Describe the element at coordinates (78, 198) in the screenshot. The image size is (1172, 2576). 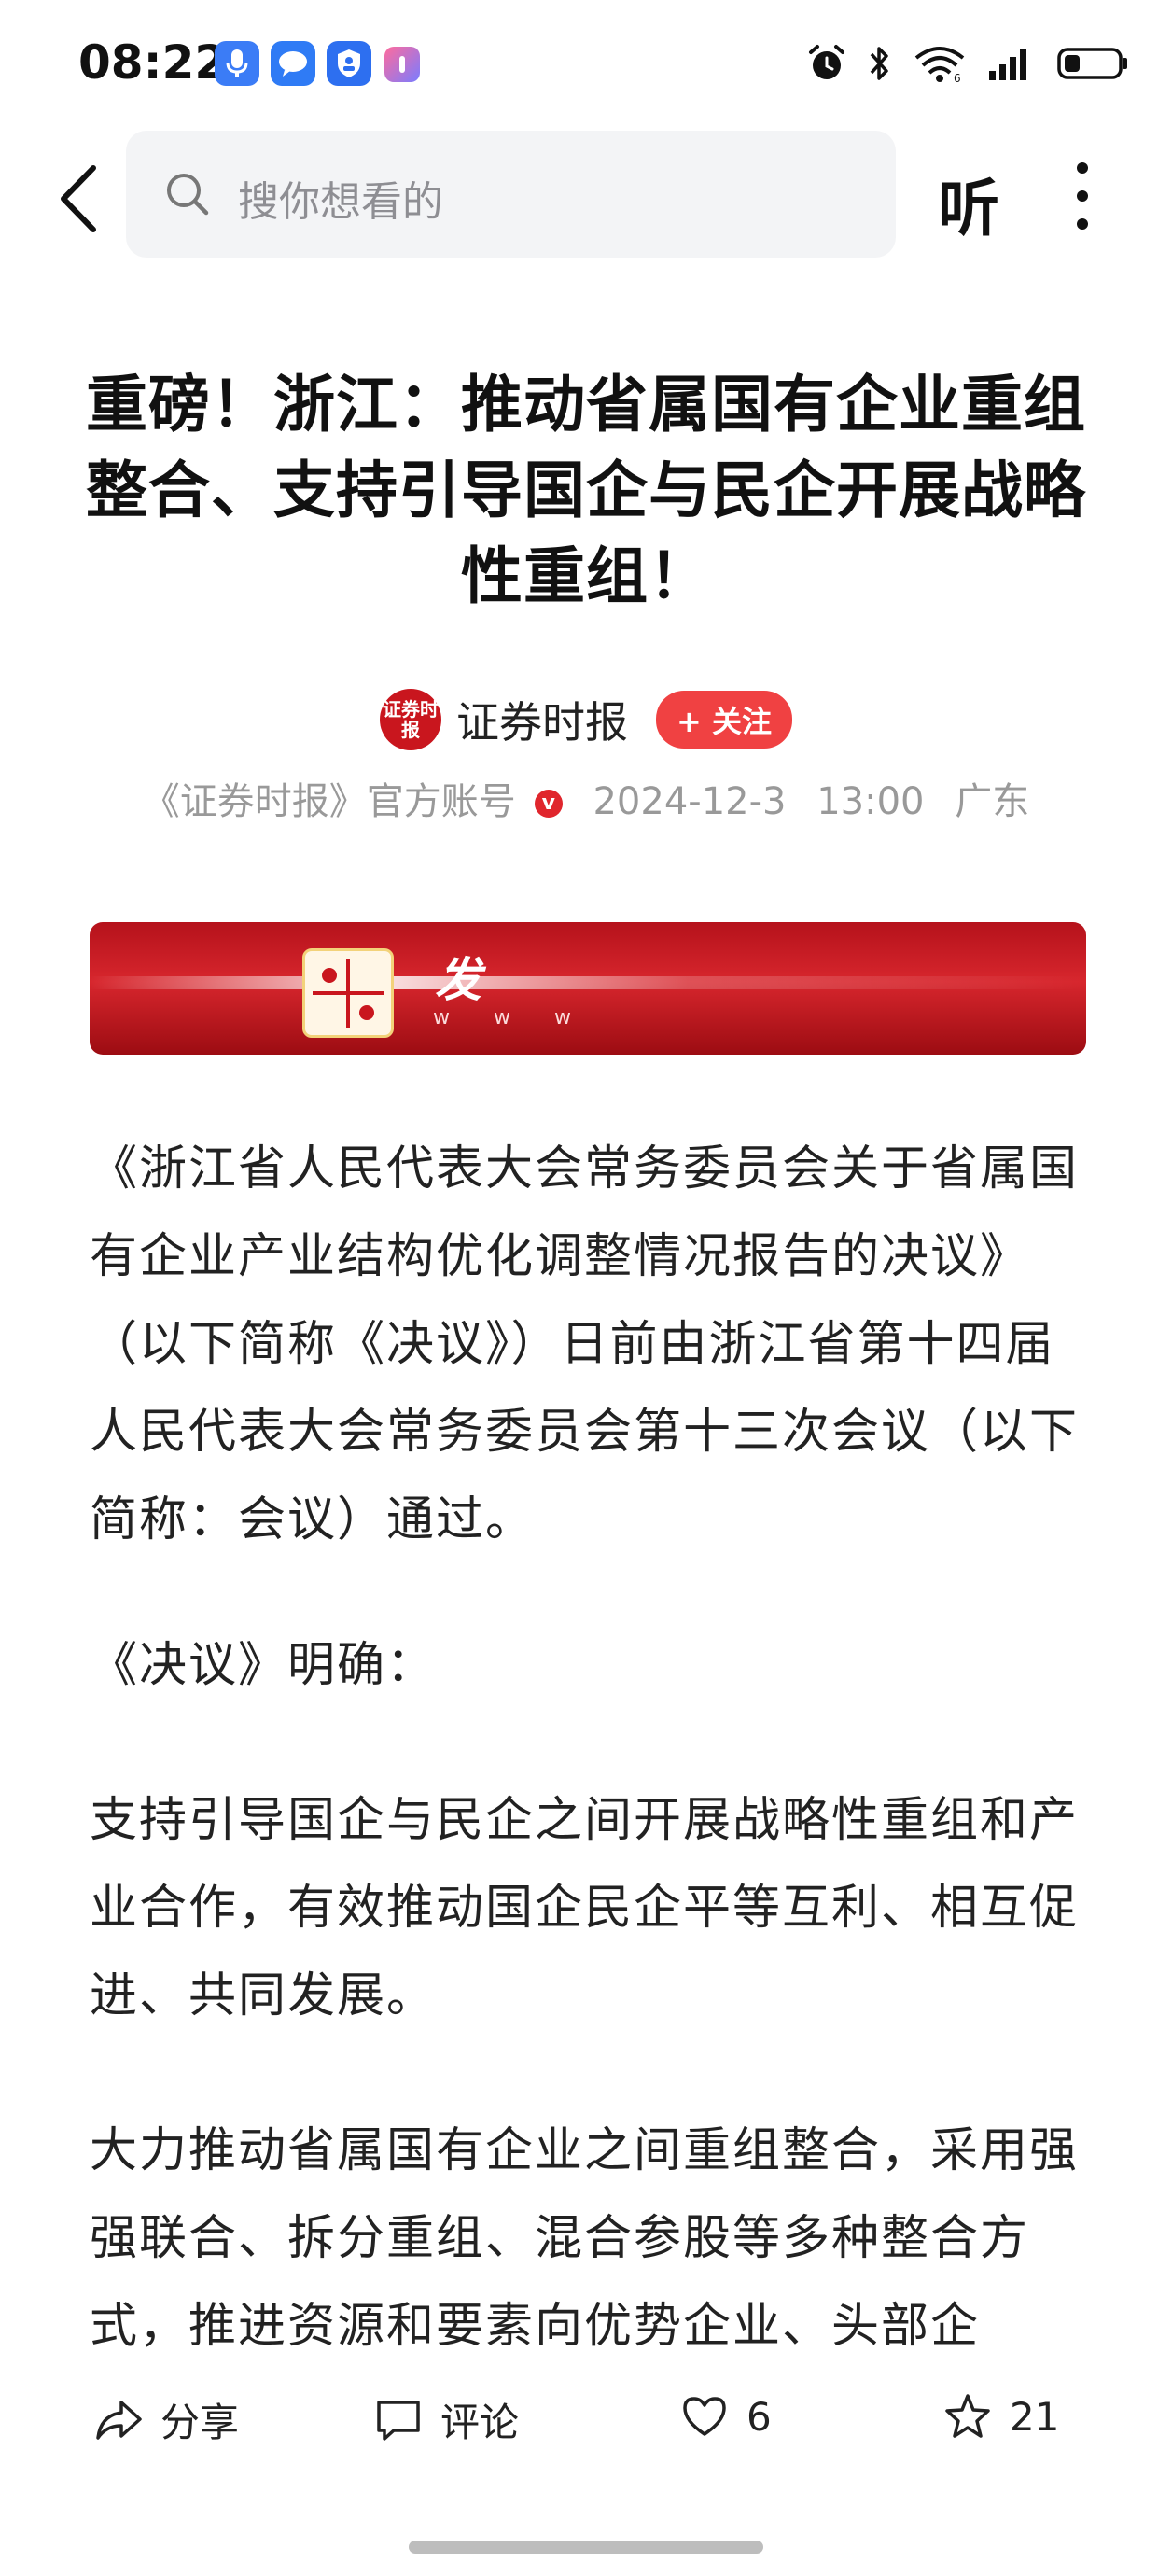
I see `back-arrow-icon` at that location.